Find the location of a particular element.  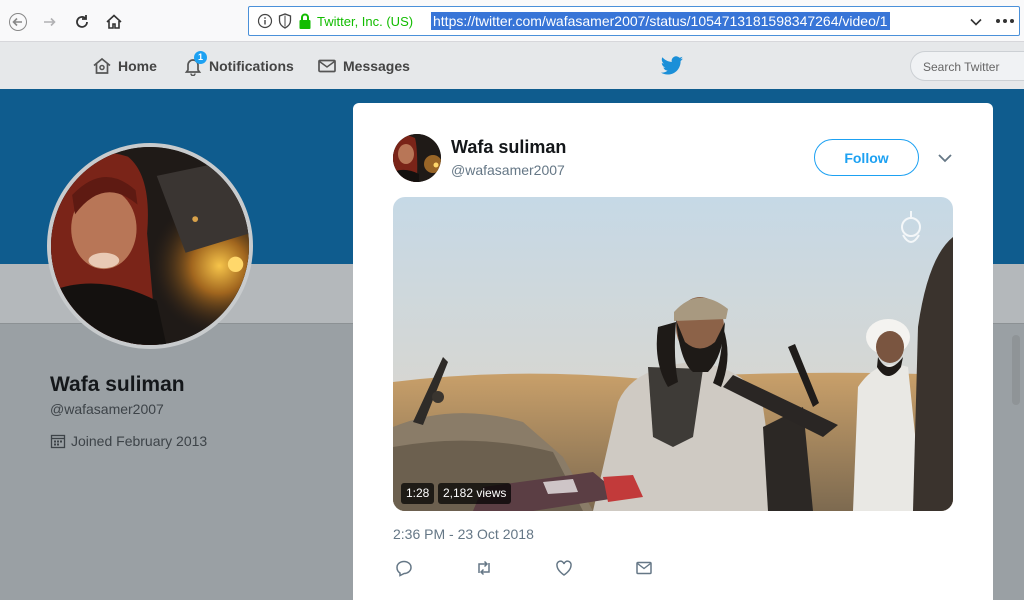

reload-button is located at coordinates (82, 22).